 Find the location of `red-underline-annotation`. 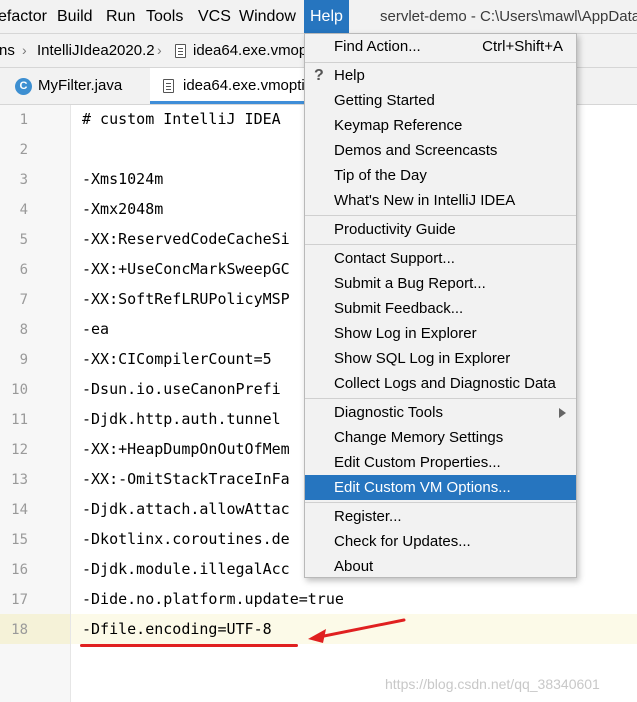

red-underline-annotation is located at coordinates (189, 645).